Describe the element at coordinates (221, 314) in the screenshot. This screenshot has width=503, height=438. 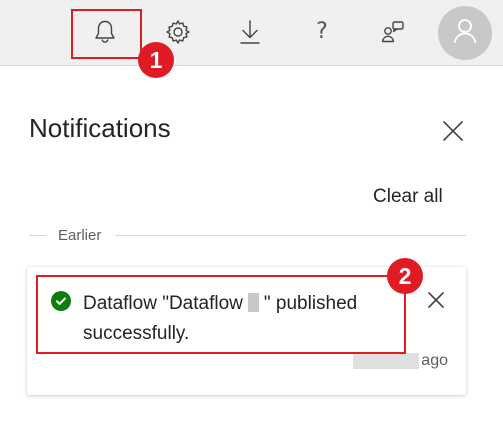
I see `step-2-highlight` at that location.